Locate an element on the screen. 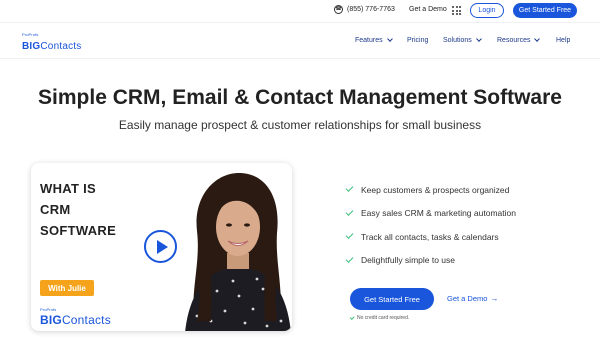 The image size is (600, 337). arrow-right-icon: → is located at coordinates (494, 298).